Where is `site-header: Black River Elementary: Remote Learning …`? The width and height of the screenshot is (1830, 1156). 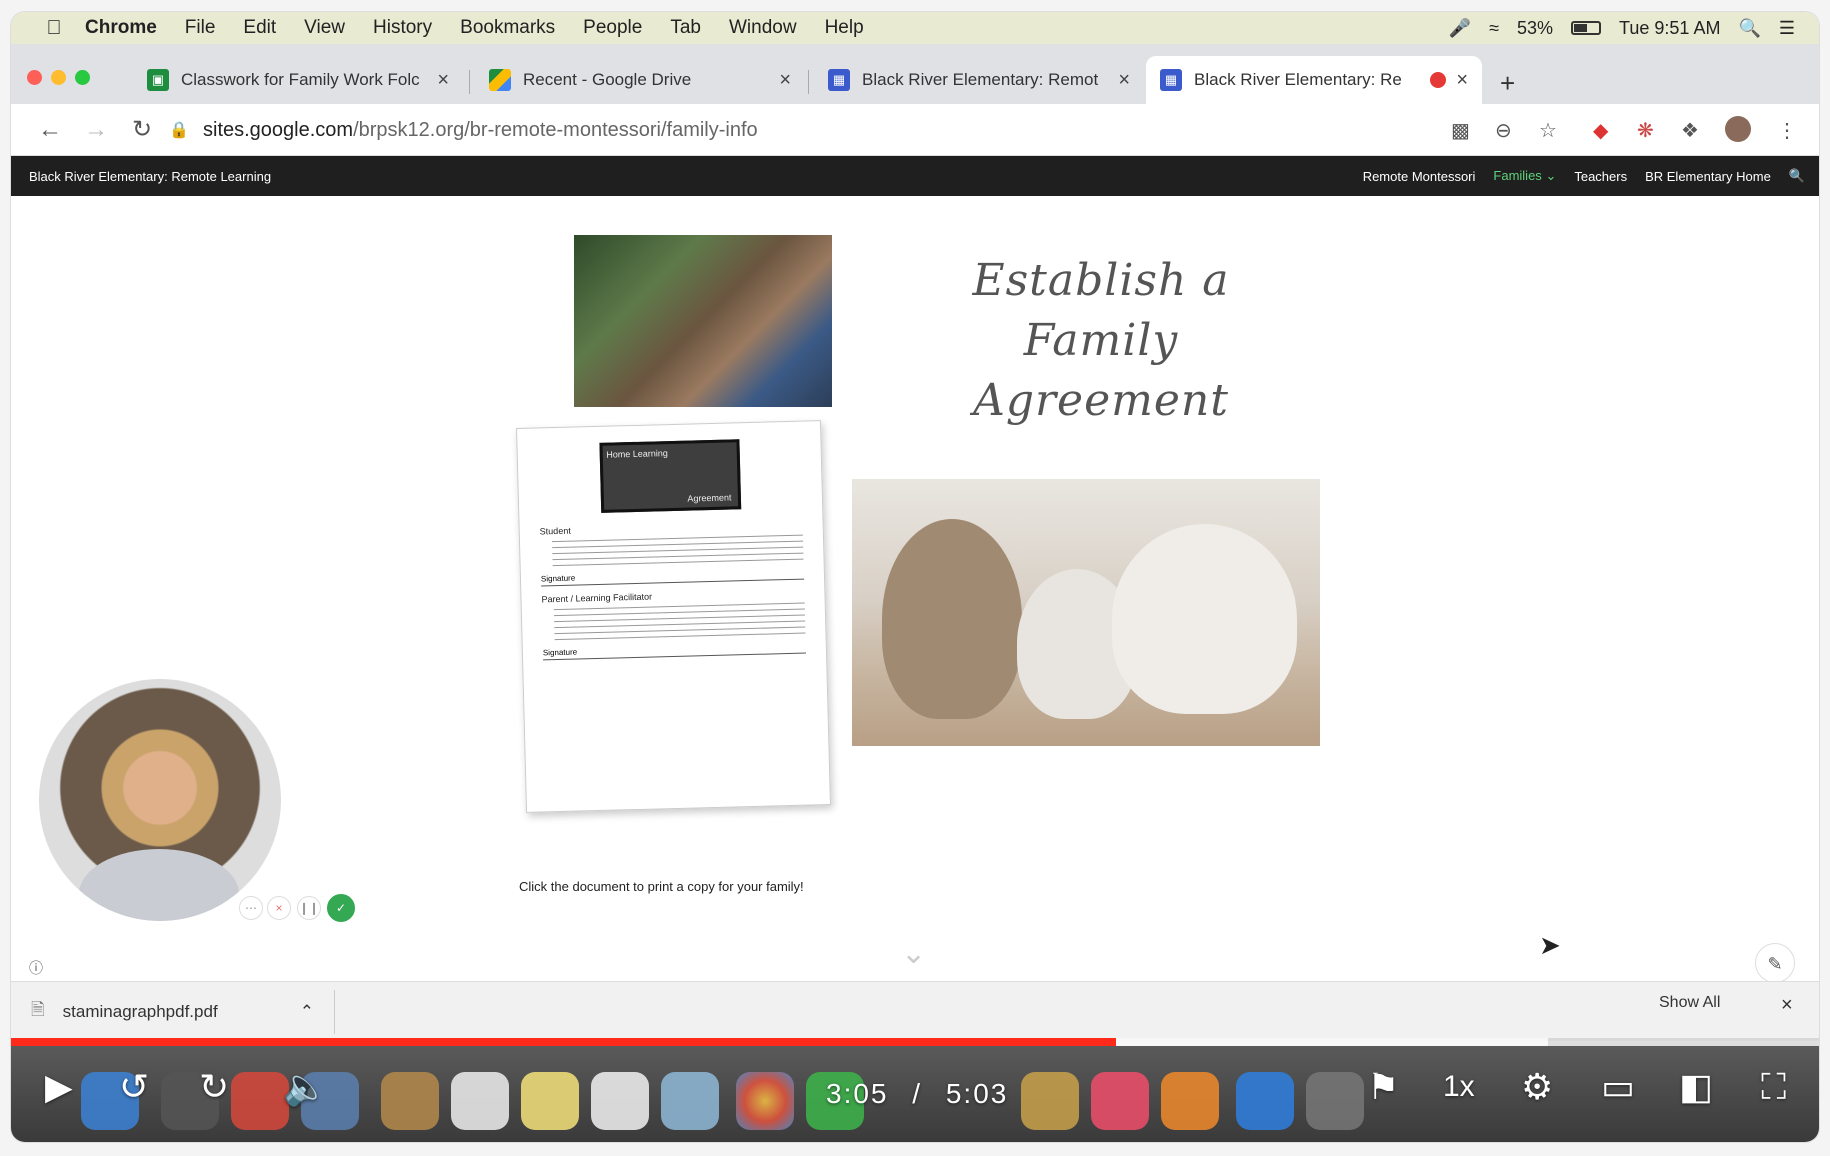
site-header: Black River Elementary: Remote Learning … is located at coordinates (915, 176).